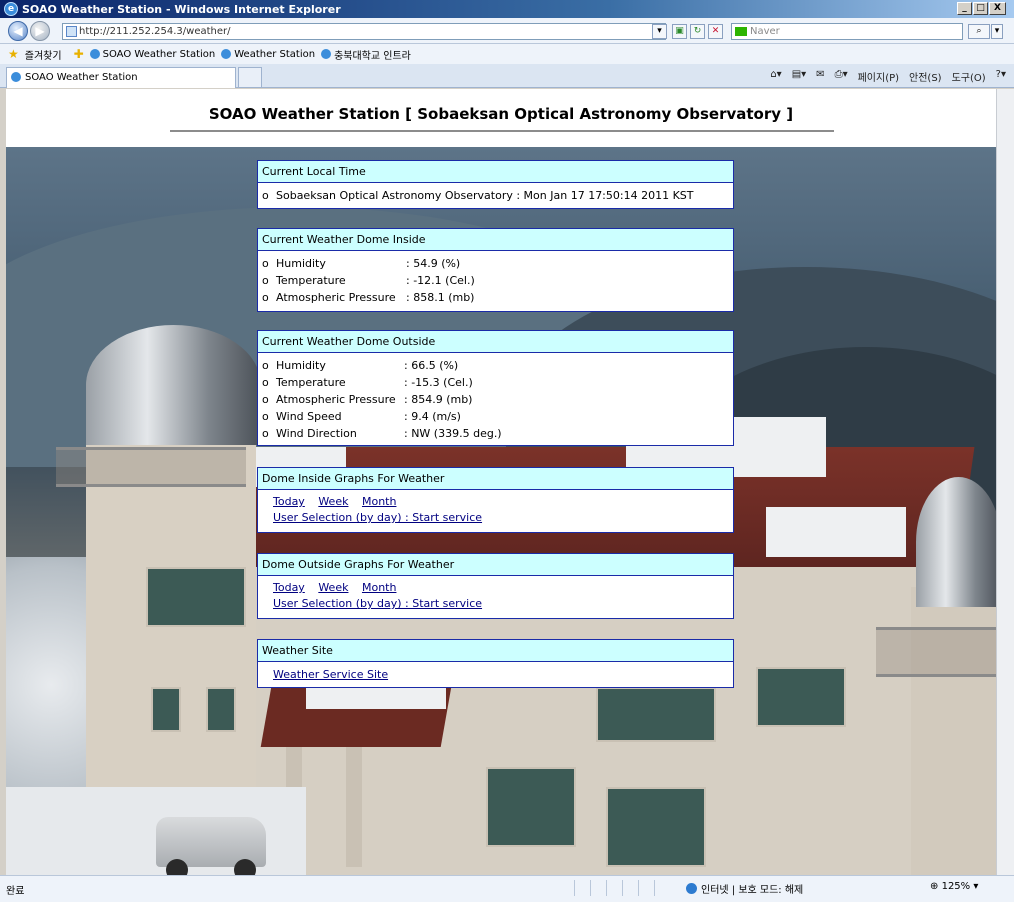 This screenshot has height=902, width=1014. I want to click on feeds-icon: ▤▾, so click(799, 76).